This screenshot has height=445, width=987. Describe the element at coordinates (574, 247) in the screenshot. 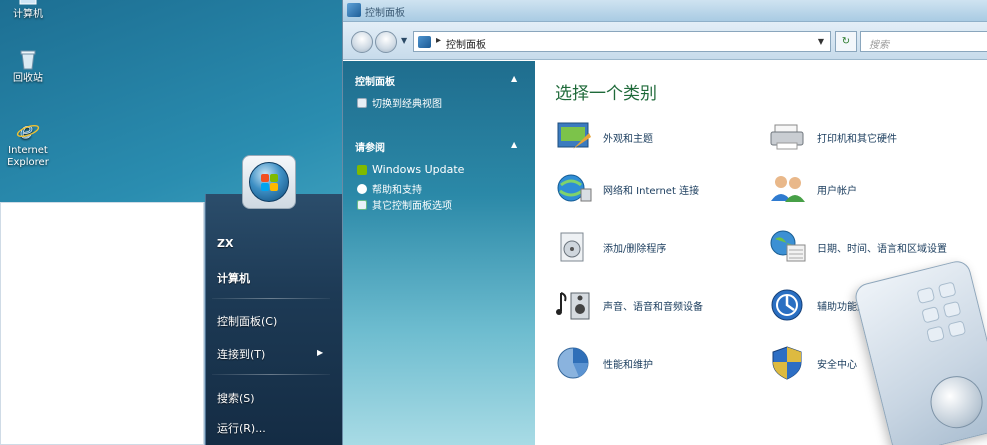

I see `add-remove-programs-icon` at that location.